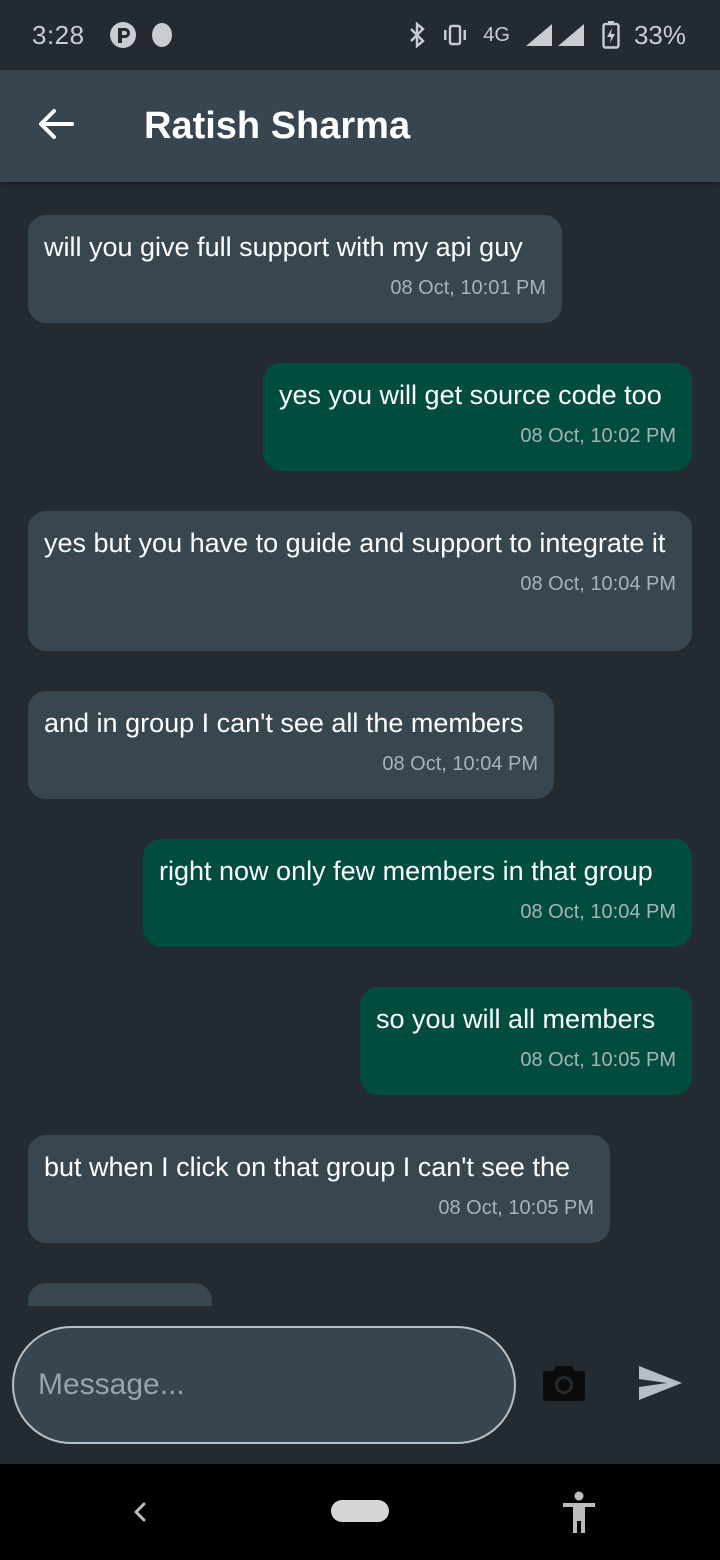 Image resolution: width=720 pixels, height=1560 pixels. What do you see at coordinates (417, 35) in the screenshot?
I see `bluetooth-icon` at bounding box center [417, 35].